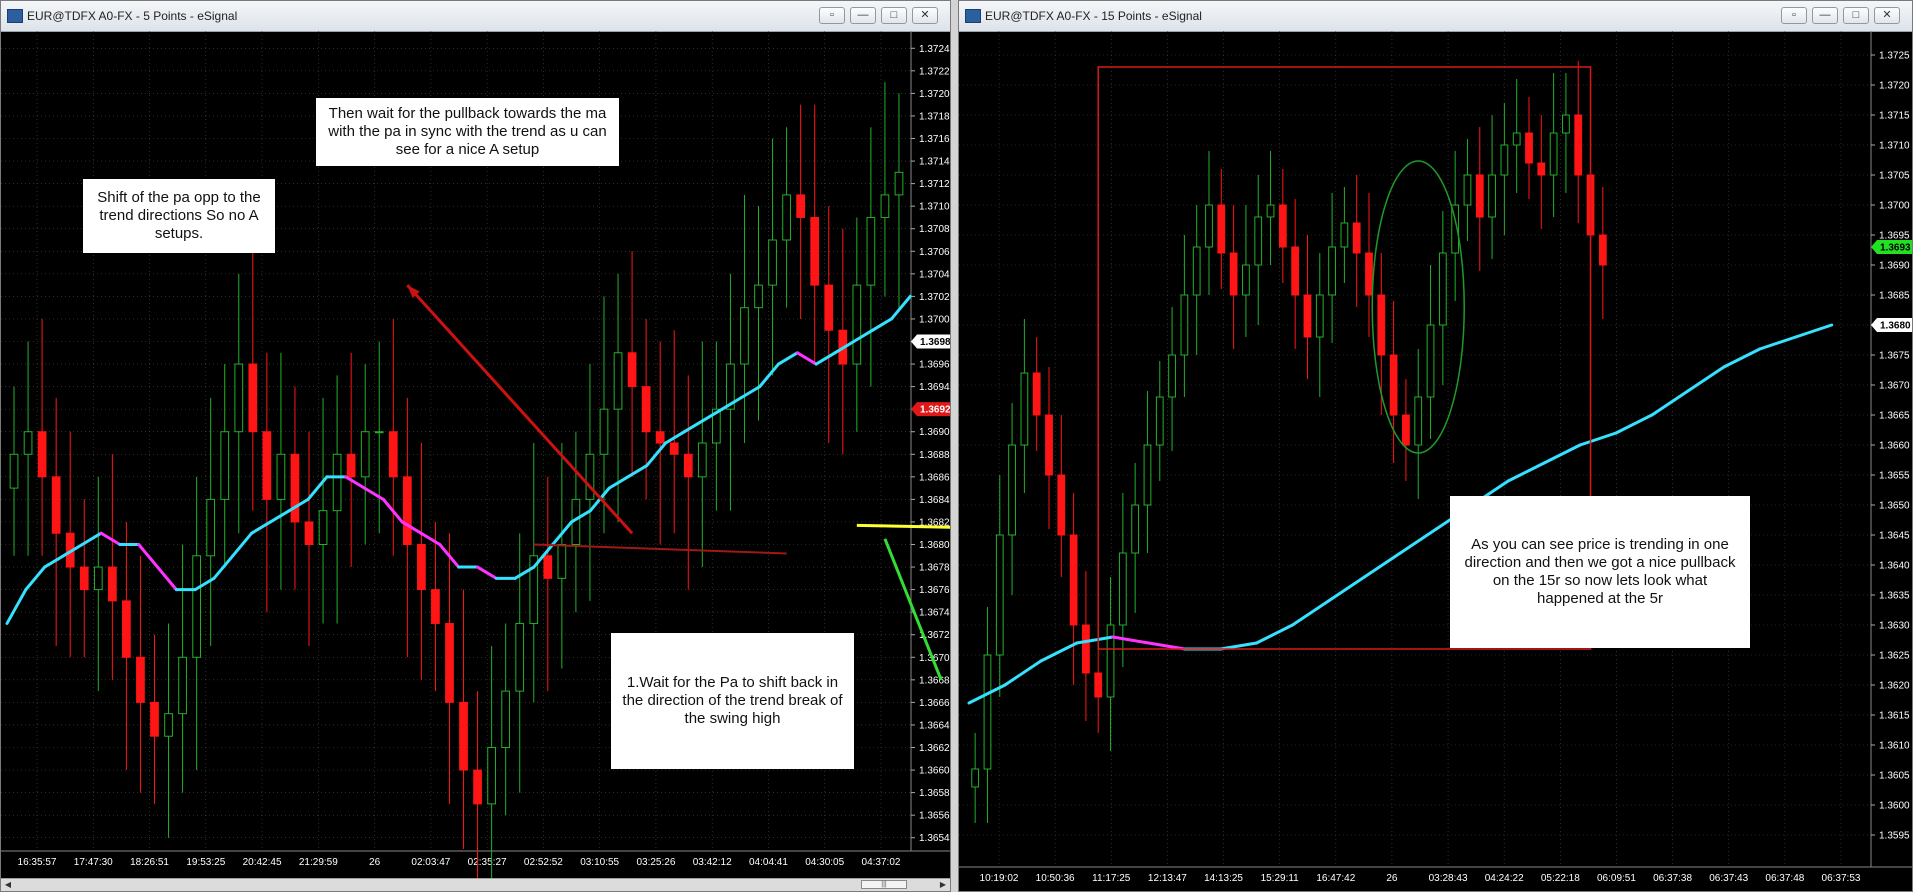 The height and width of the screenshot is (892, 1913). Describe the element at coordinates (15, 16) in the screenshot. I see `esignal-app-icon` at that location.